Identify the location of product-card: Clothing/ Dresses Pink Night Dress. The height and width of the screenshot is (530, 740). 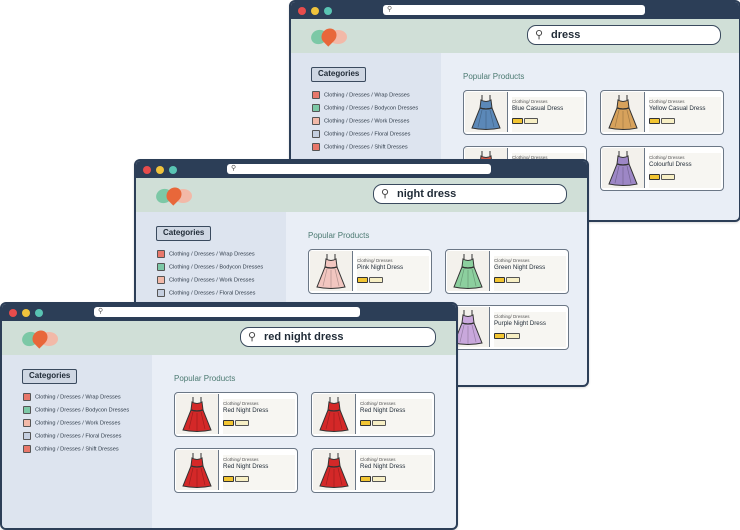
(370, 271).